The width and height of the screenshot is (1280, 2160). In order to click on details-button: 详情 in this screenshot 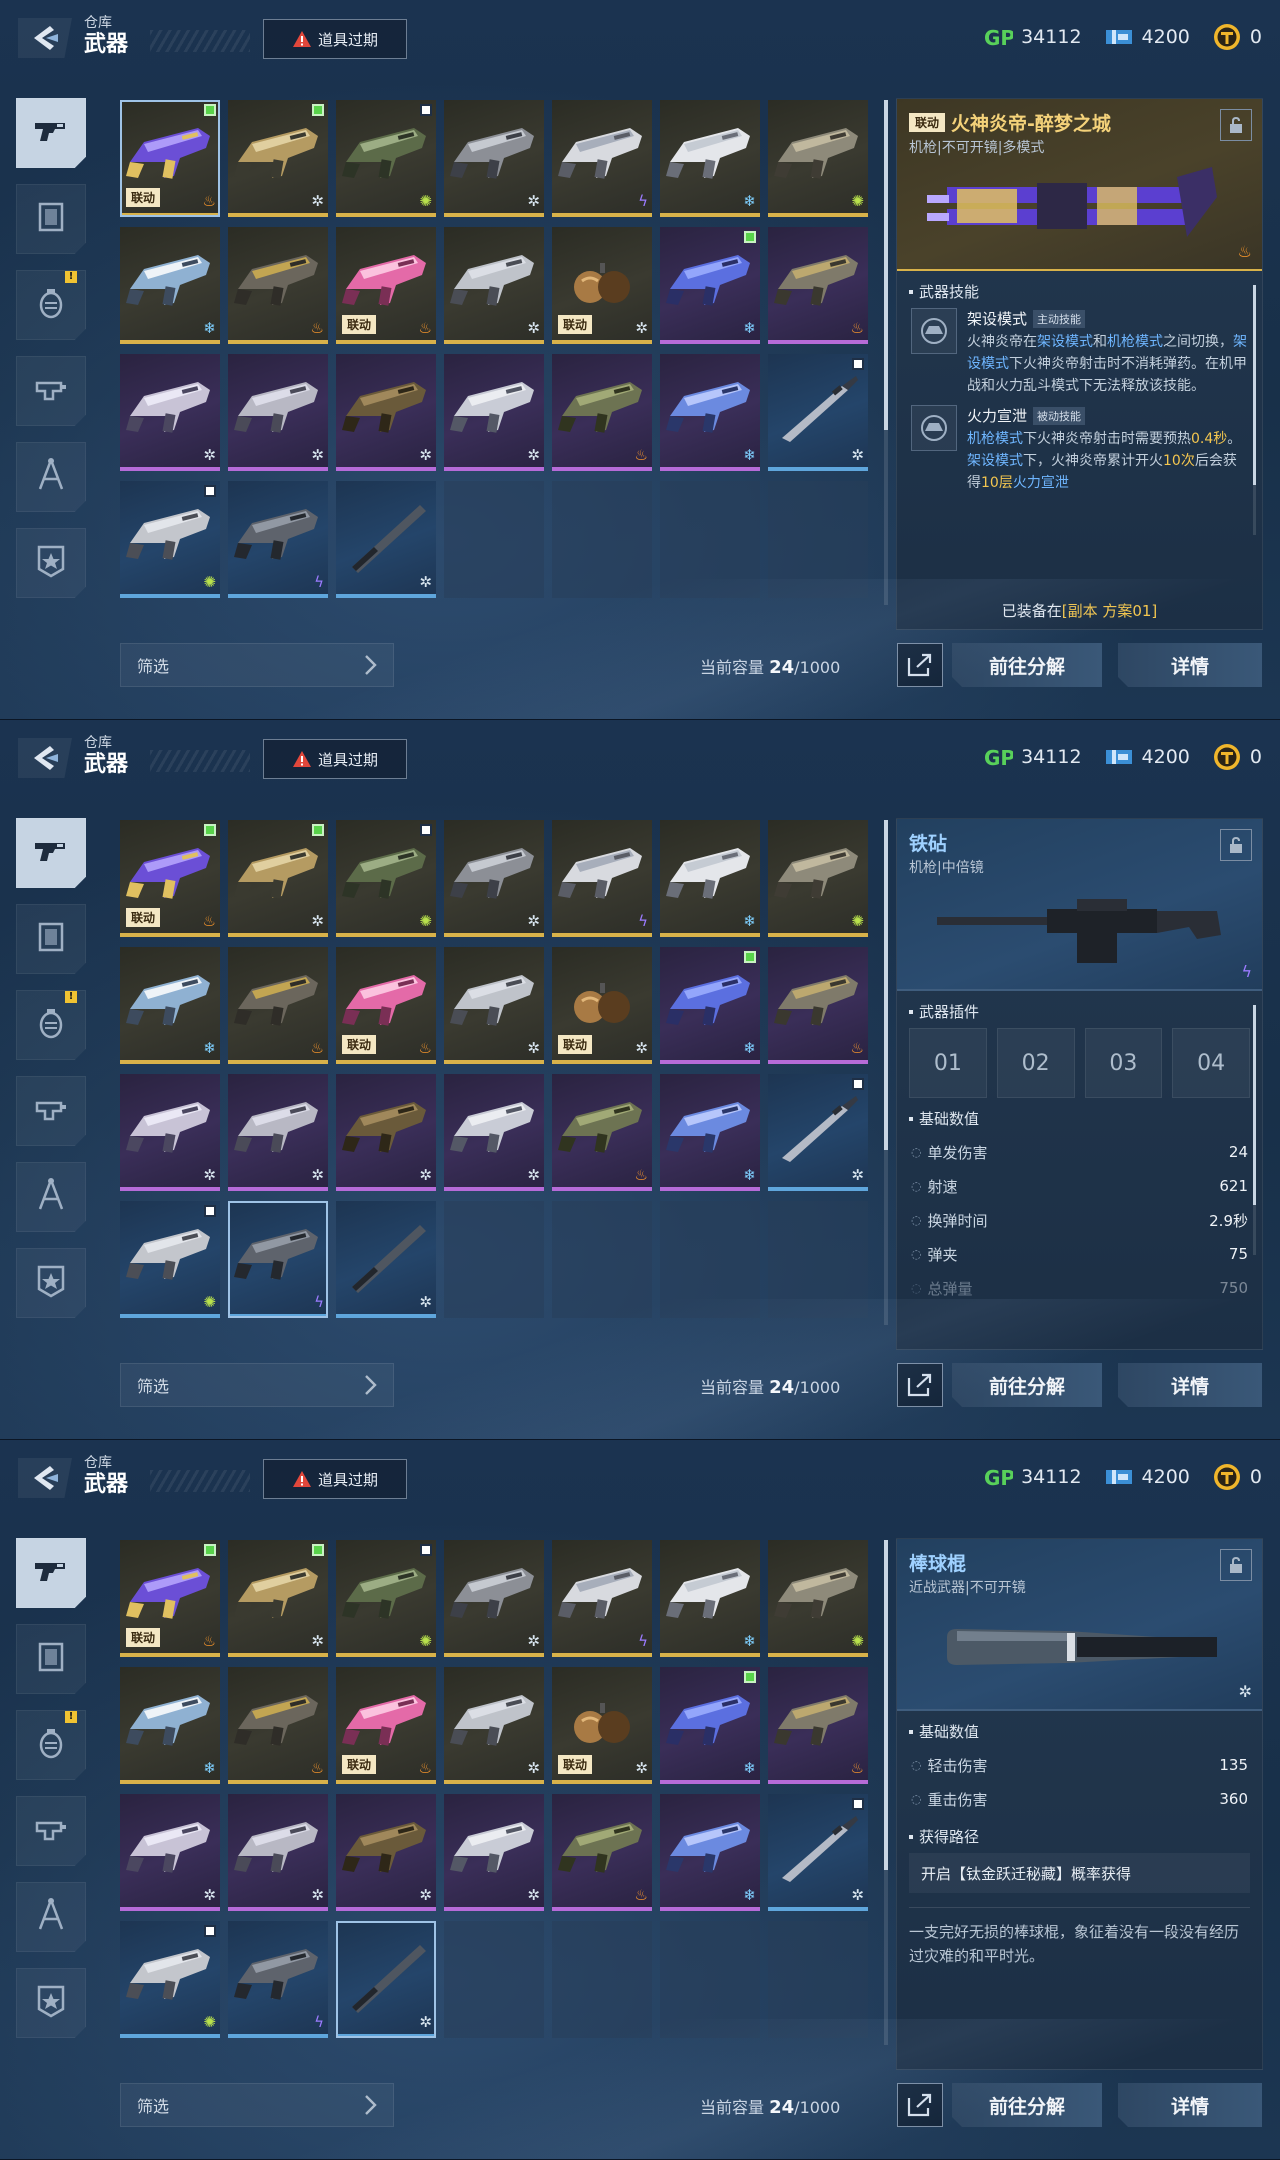, I will do `click(1190, 2105)`.